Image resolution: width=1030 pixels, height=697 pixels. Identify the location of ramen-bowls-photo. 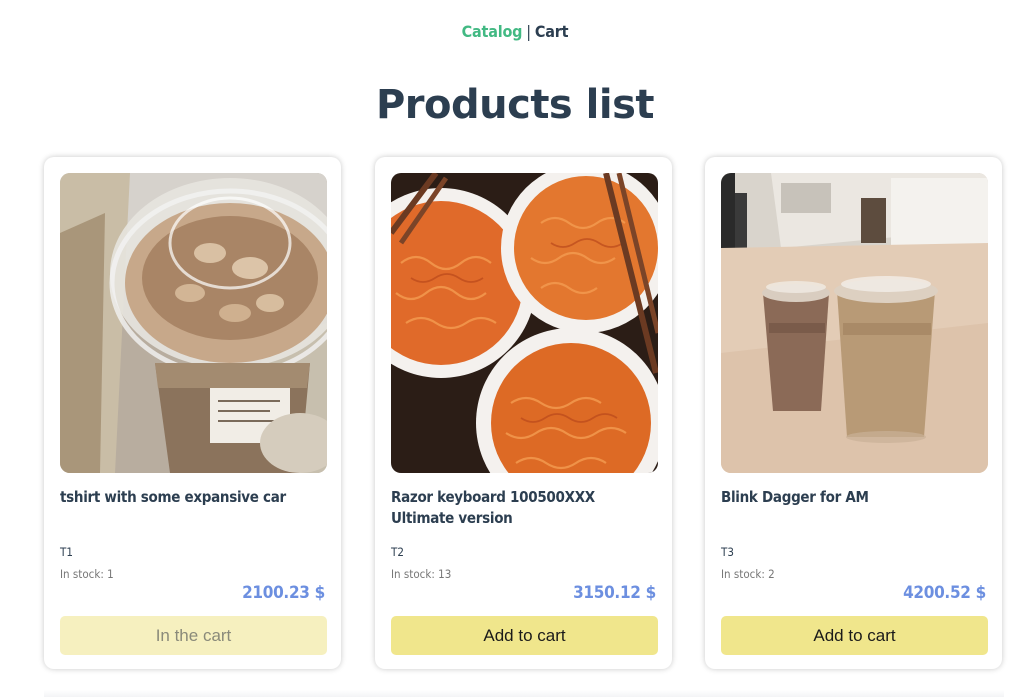
(524, 323).